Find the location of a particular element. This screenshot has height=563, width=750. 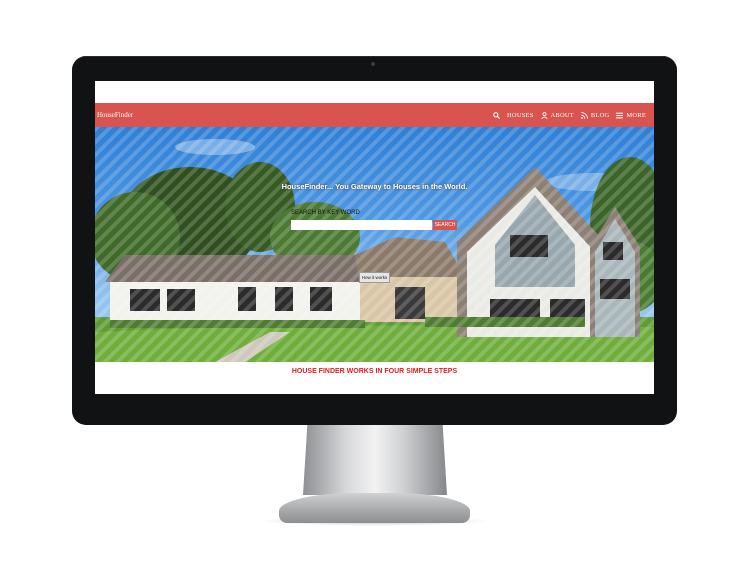

monitor-stand-base is located at coordinates (374, 508).